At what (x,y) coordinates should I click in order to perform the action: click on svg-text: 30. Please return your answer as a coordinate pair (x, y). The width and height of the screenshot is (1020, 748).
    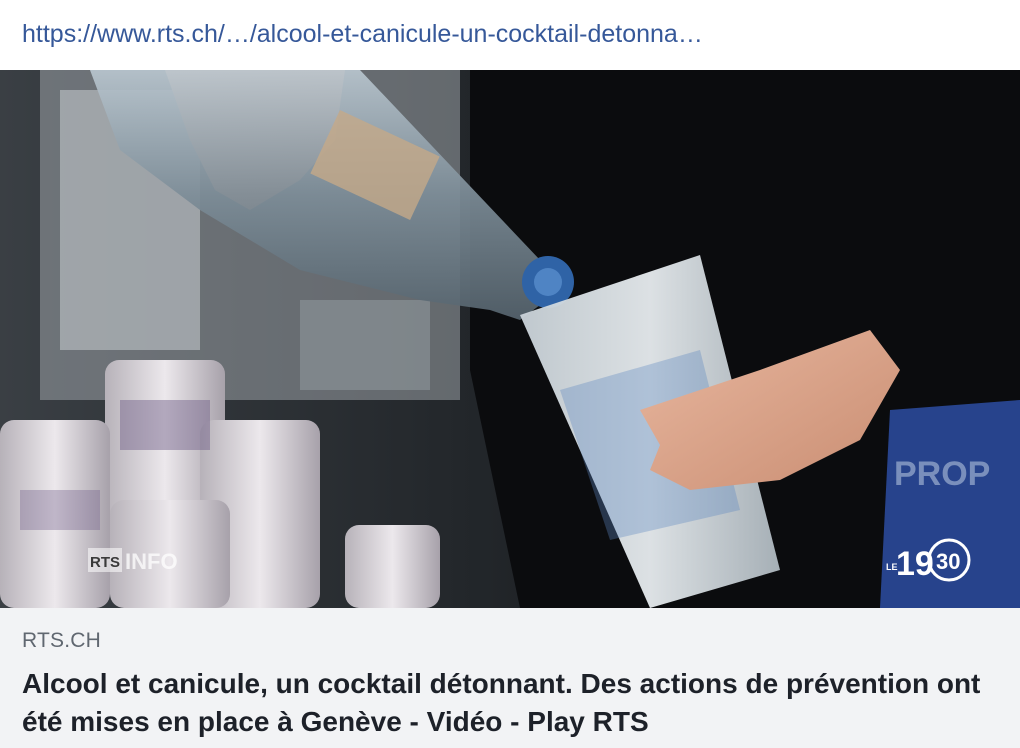
    Looking at the image, I should click on (948, 561).